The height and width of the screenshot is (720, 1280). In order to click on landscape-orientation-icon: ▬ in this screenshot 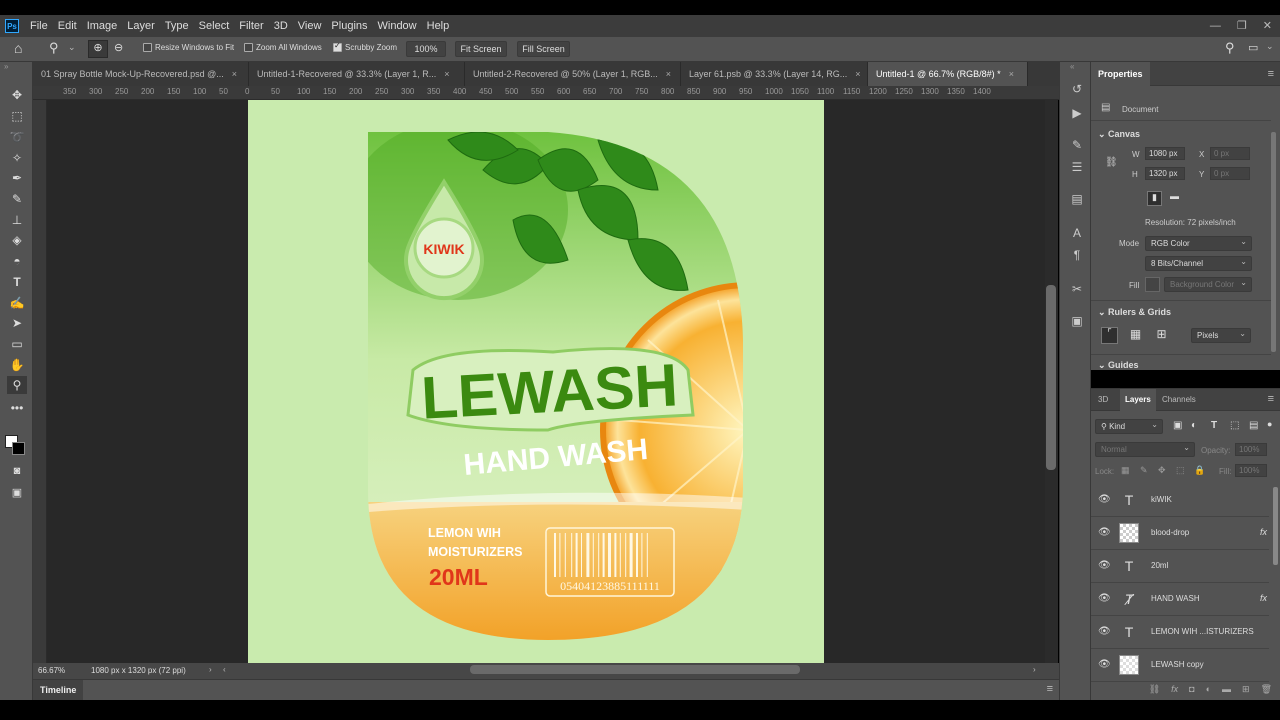, I will do `click(1174, 198)`.